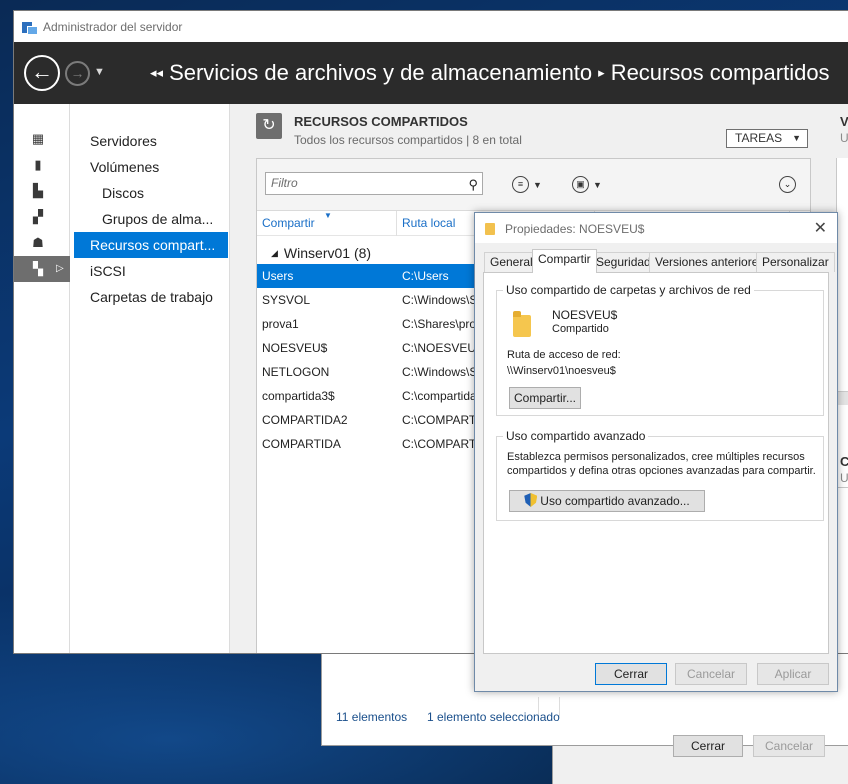 The width and height of the screenshot is (848, 784). What do you see at coordinates (296, 372) in the screenshot?
I see `share-name-cell: NETLOGON` at bounding box center [296, 372].